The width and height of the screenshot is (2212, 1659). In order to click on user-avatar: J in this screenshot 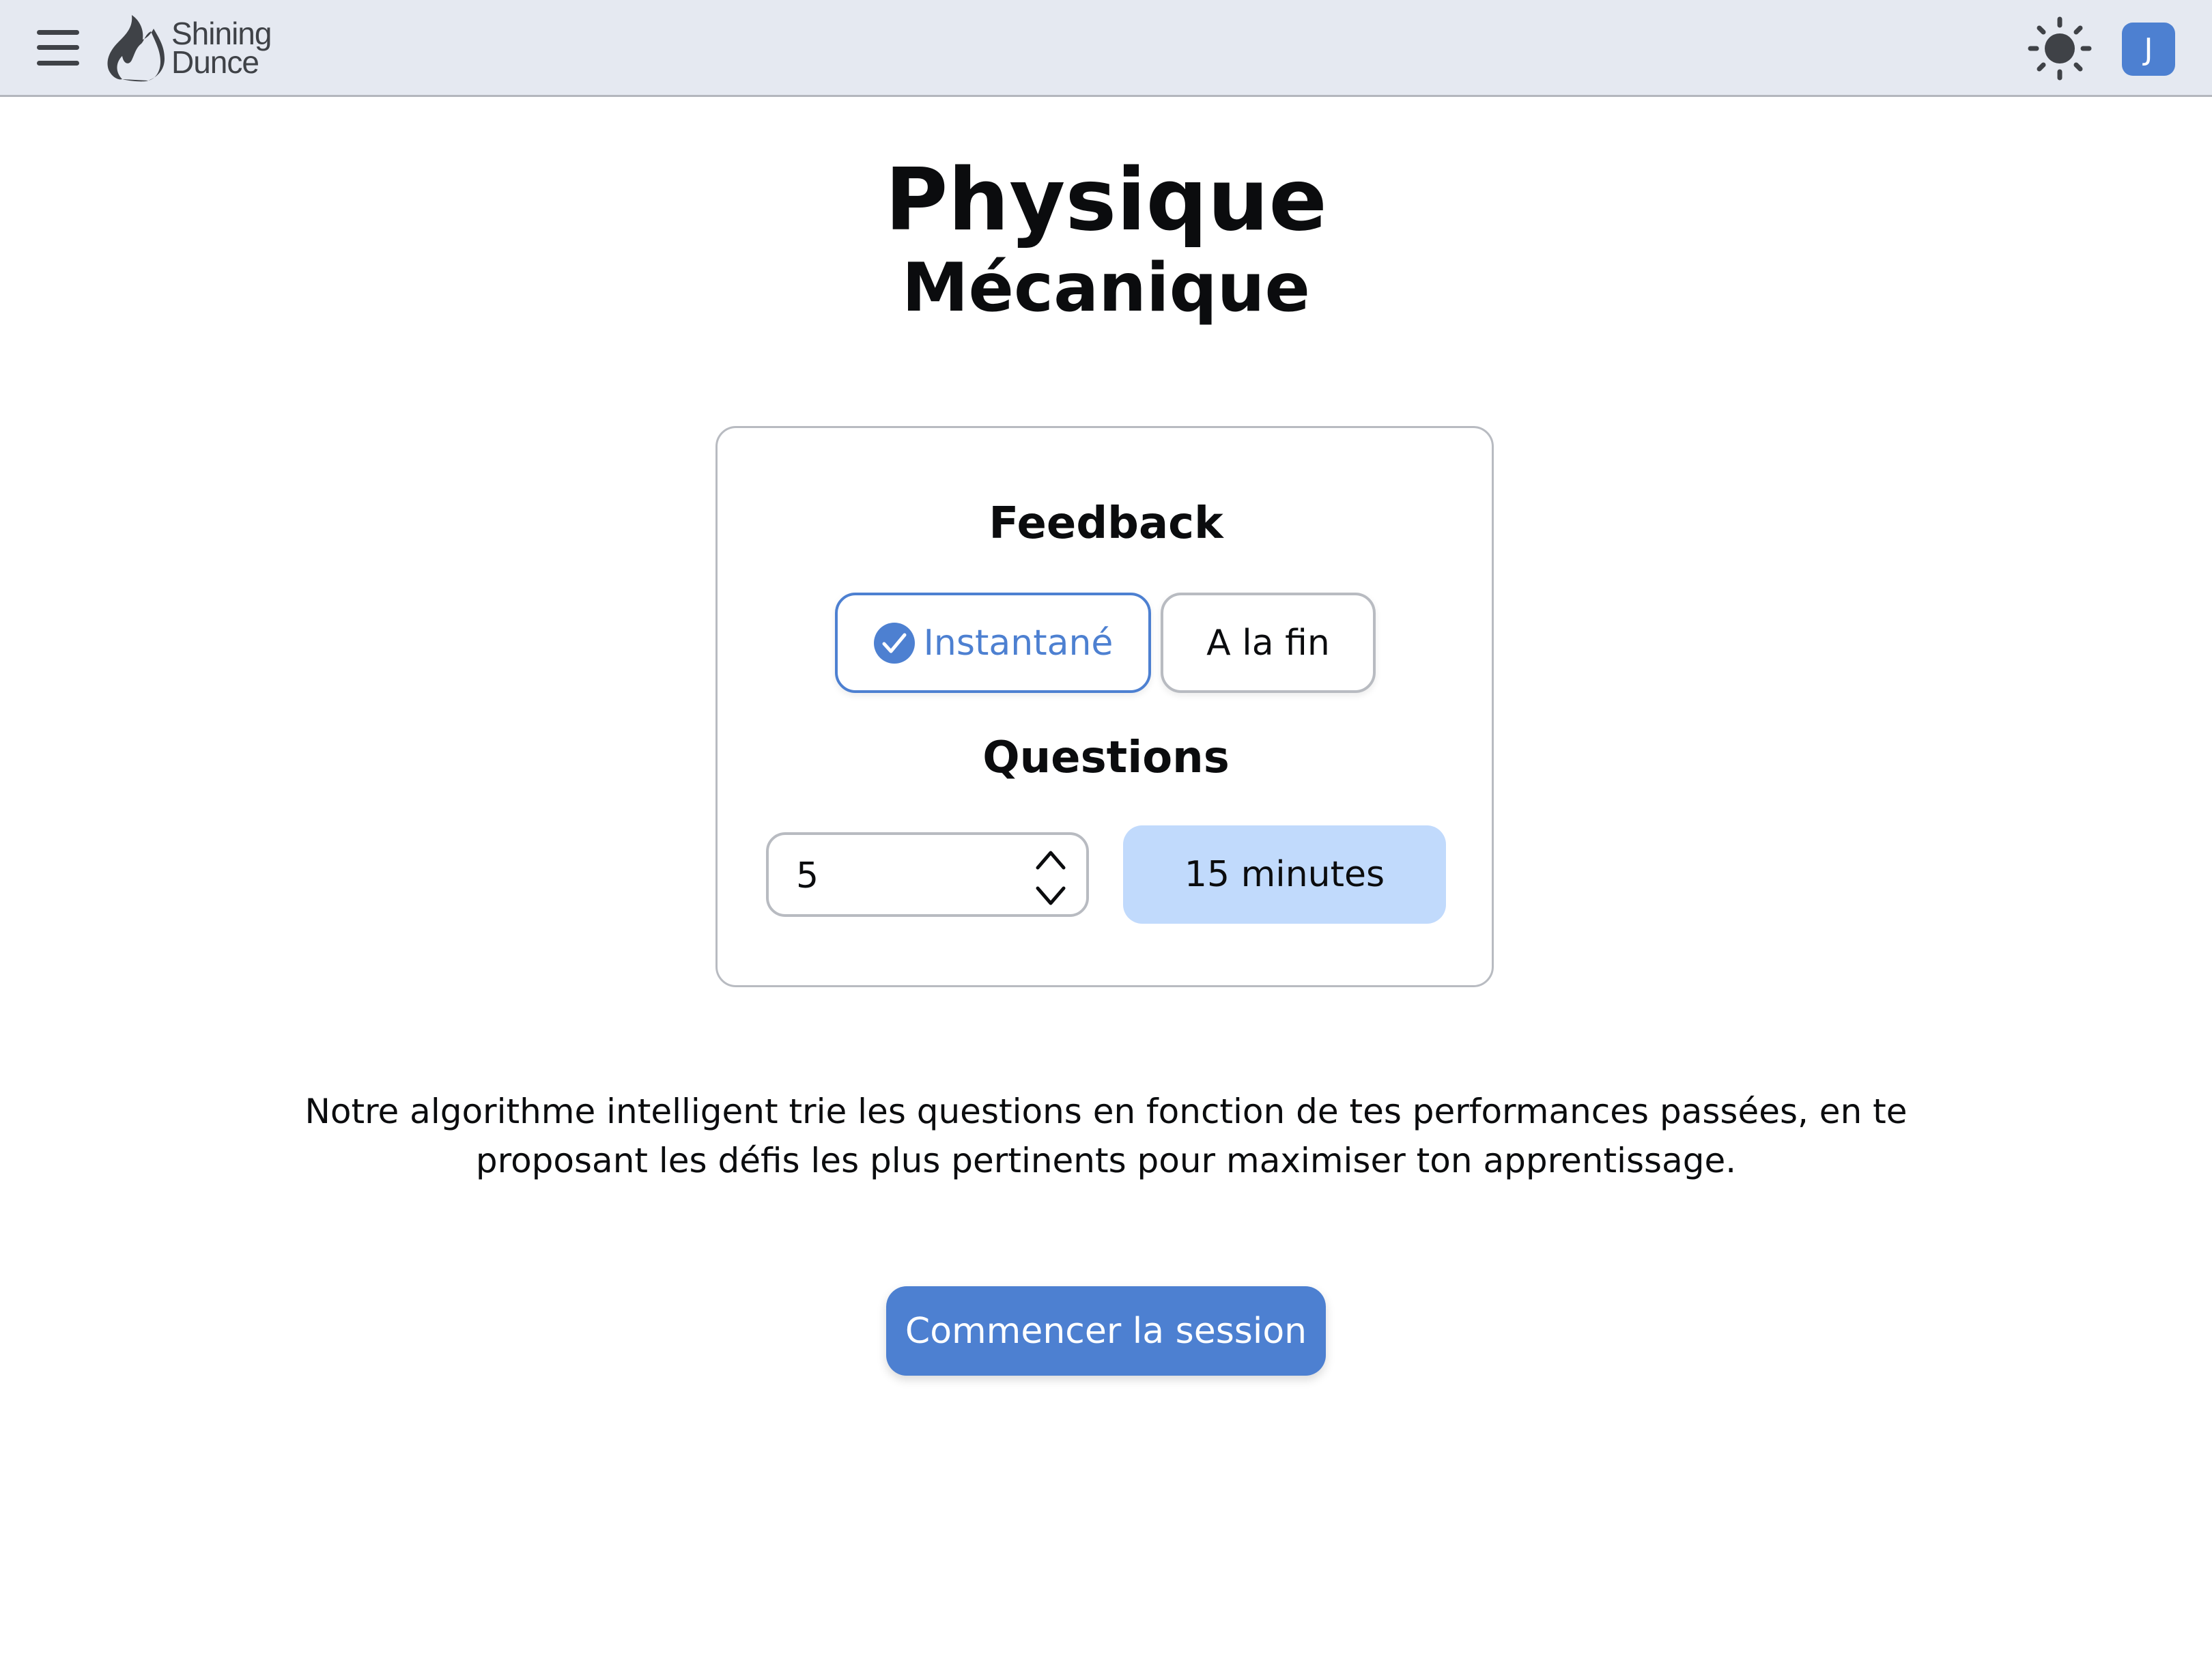, I will do `click(2148, 49)`.